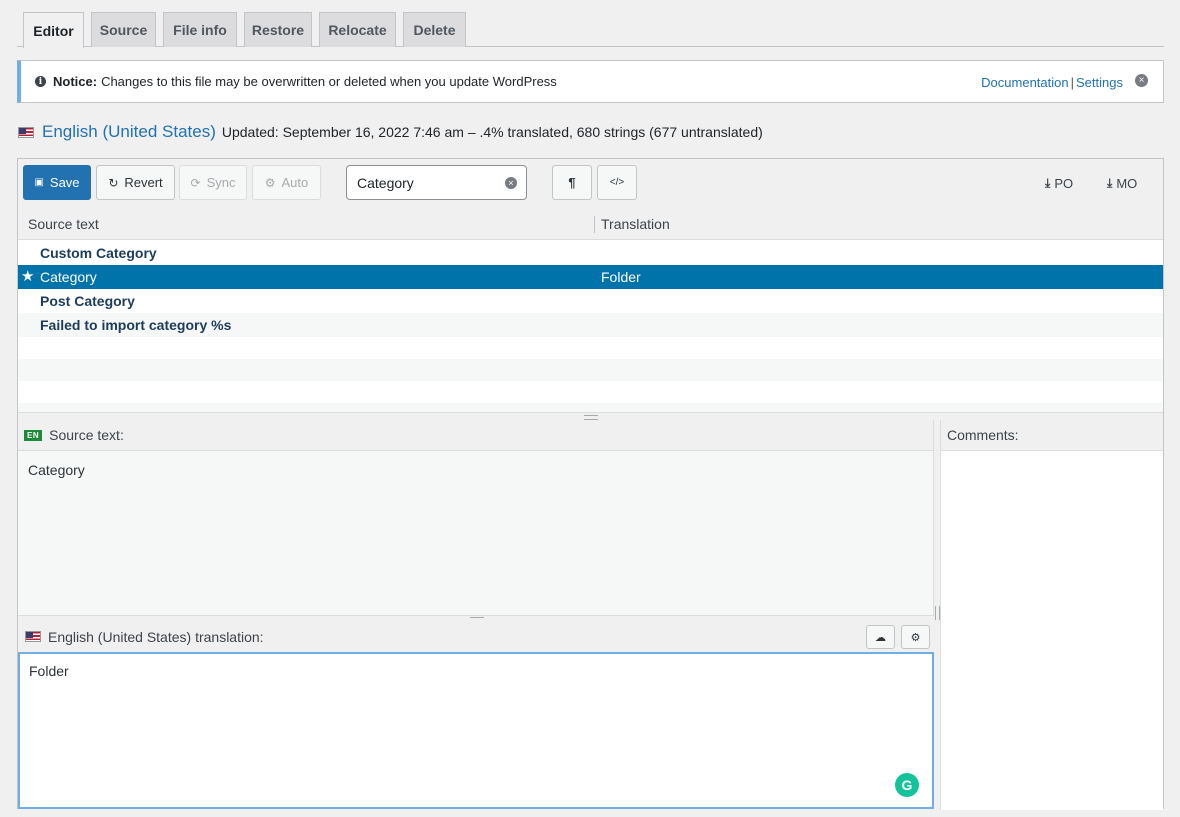 The image size is (1180, 817). What do you see at coordinates (40, 81) in the screenshot?
I see `info-icon: i` at bounding box center [40, 81].